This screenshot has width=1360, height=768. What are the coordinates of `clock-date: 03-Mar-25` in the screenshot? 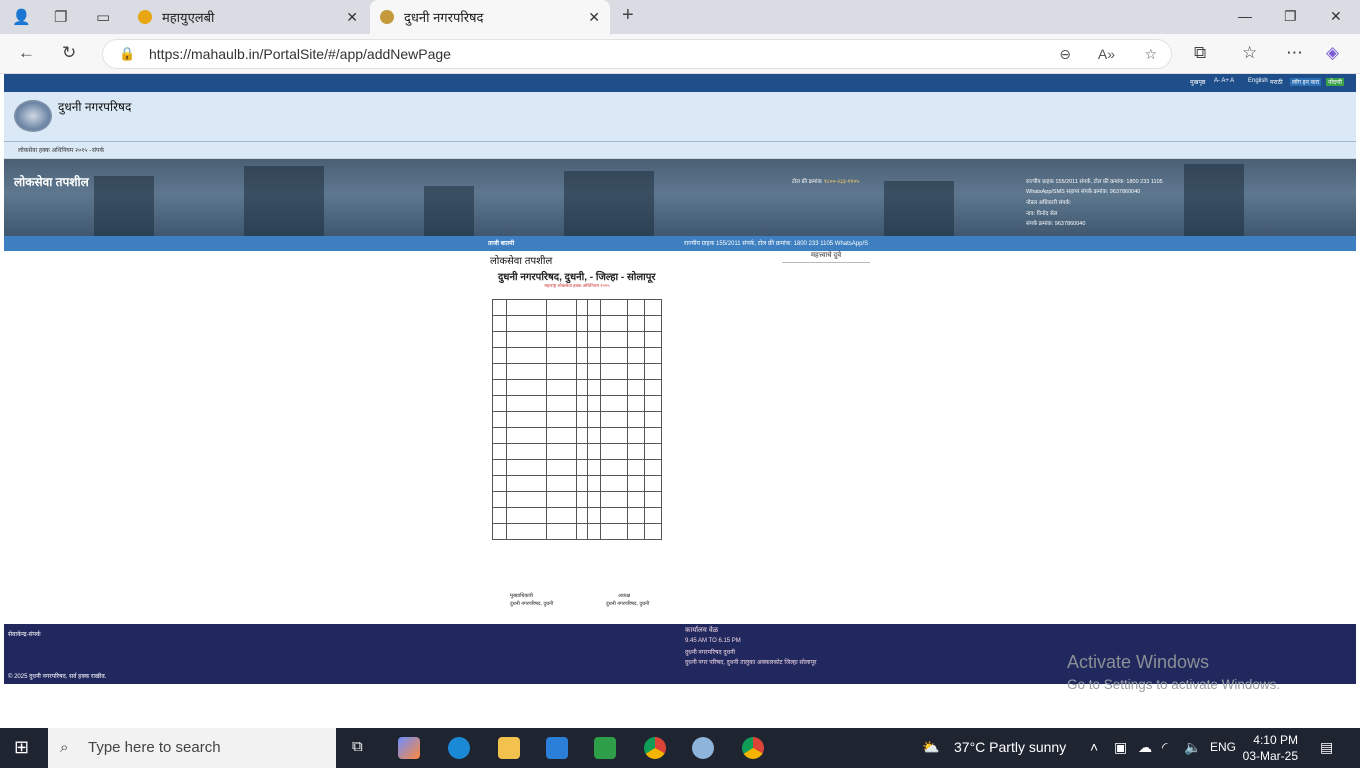 It's located at (1270, 756).